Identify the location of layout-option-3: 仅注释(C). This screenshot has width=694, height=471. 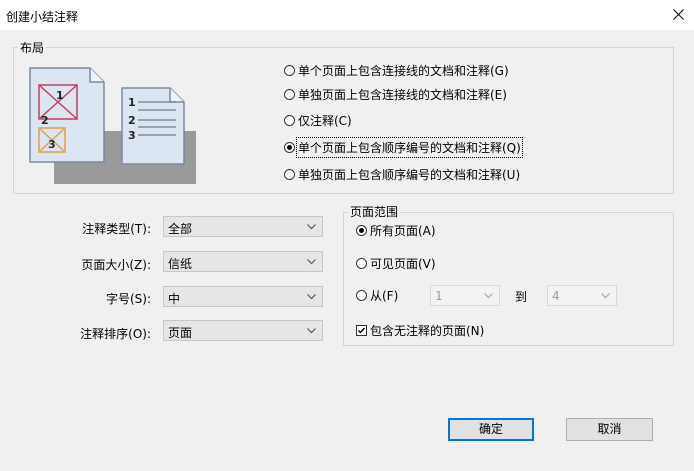
(318, 120).